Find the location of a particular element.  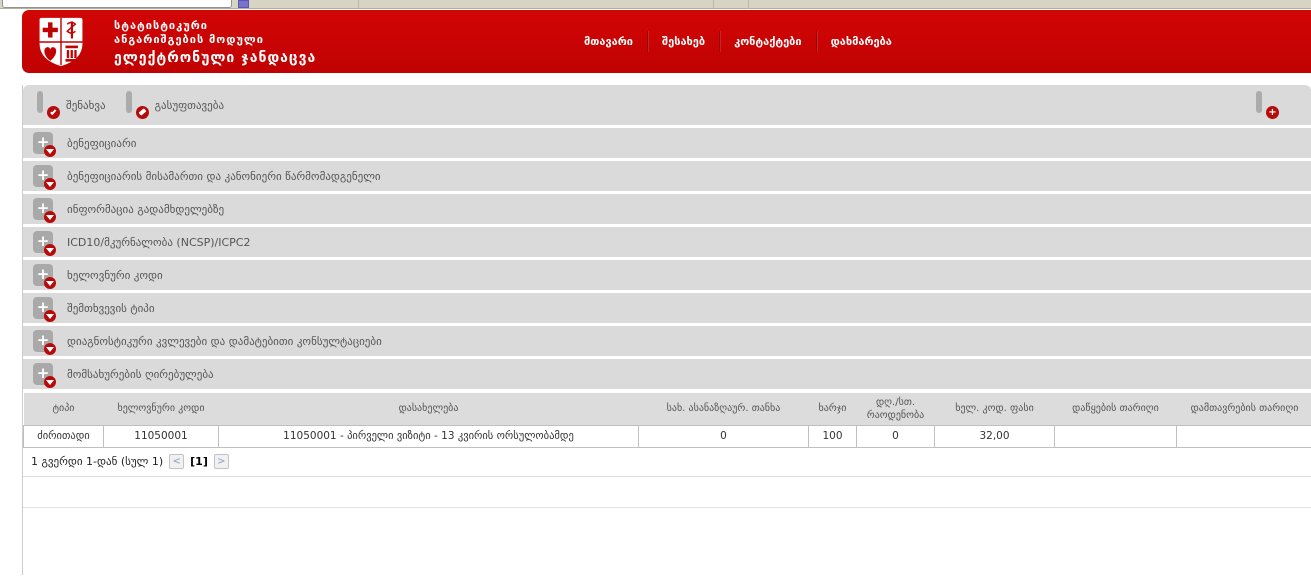

col-header-name: დასახელება is located at coordinates (428, 409).